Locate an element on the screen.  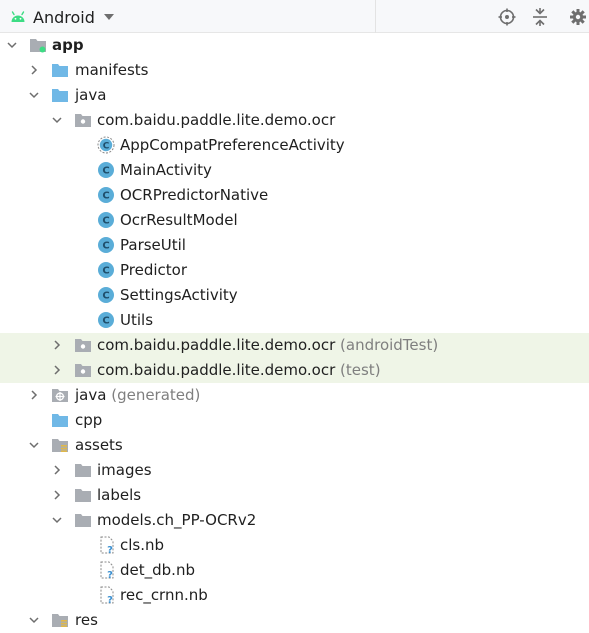
tree-node-package-main: com.baidu.paddle.lite.demo.ocr is located at coordinates (294, 120).